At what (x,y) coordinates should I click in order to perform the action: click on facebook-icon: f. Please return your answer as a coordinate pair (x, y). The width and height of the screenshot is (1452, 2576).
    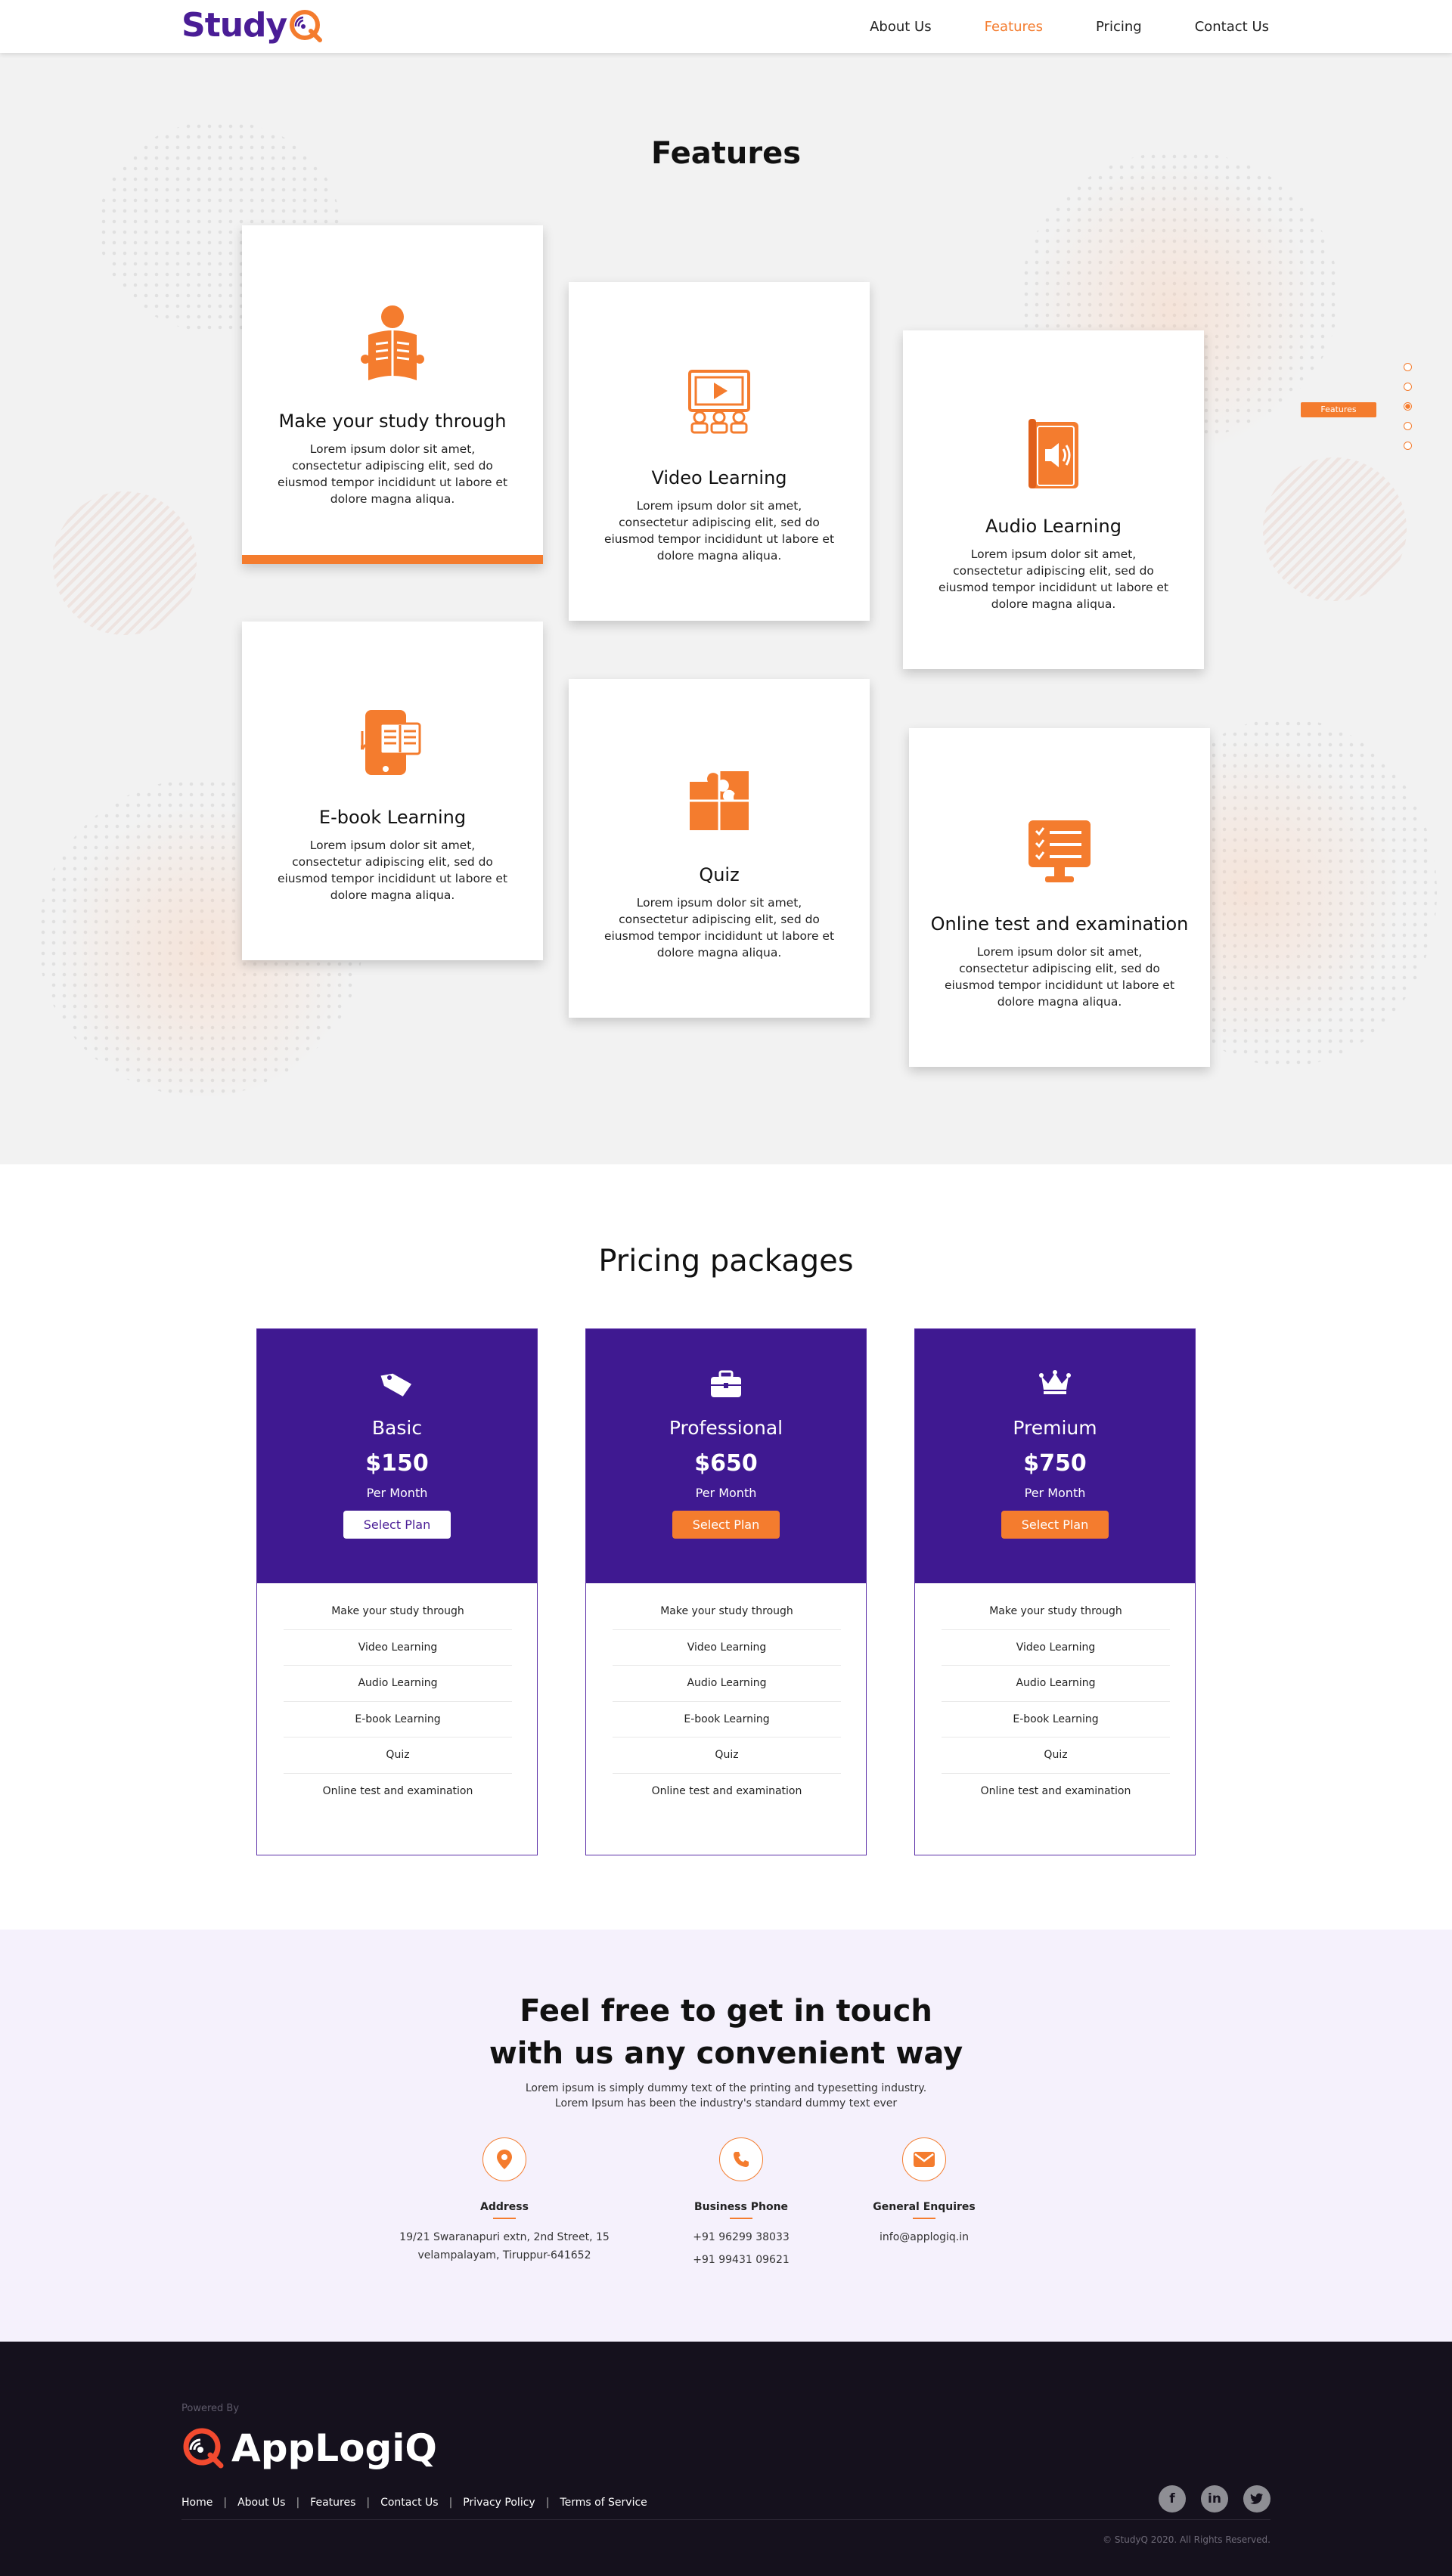
    Looking at the image, I should click on (1172, 2498).